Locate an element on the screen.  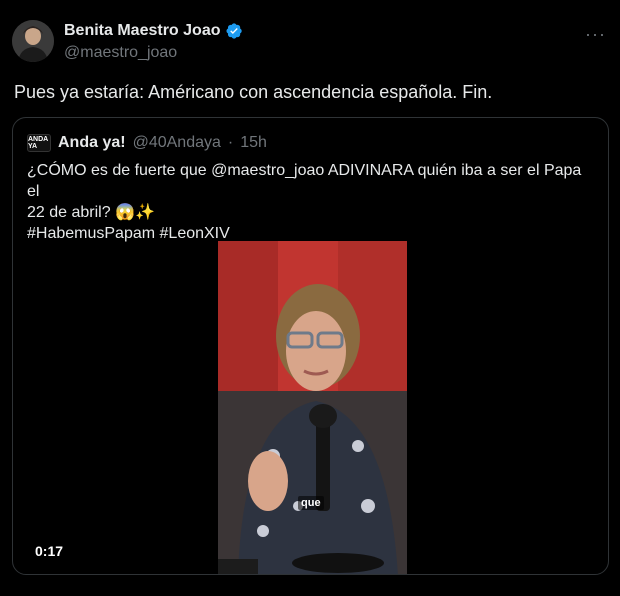
more-options-icon: ··· is located at coordinates (595, 34).